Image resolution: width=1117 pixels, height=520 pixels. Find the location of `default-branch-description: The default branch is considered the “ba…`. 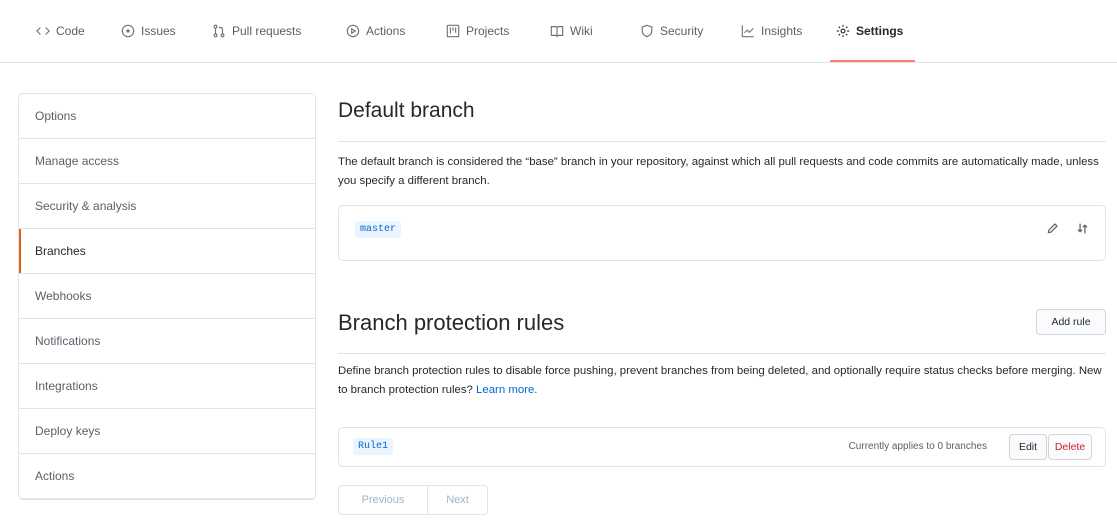

default-branch-description: The default branch is considered the “ba… is located at coordinates (718, 171).